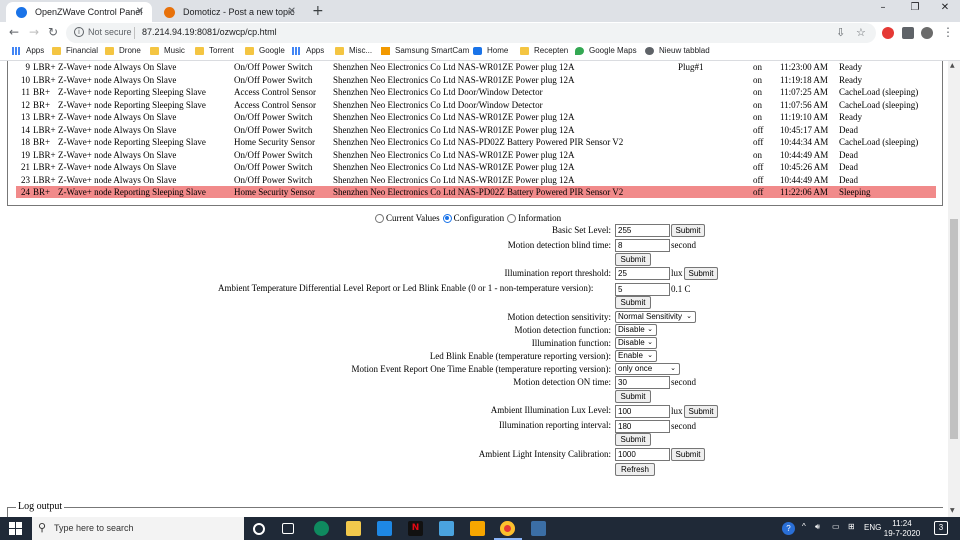  Describe the element at coordinates (647, 369) in the screenshot. I see `event-once-select: only once ⌄` at that location.